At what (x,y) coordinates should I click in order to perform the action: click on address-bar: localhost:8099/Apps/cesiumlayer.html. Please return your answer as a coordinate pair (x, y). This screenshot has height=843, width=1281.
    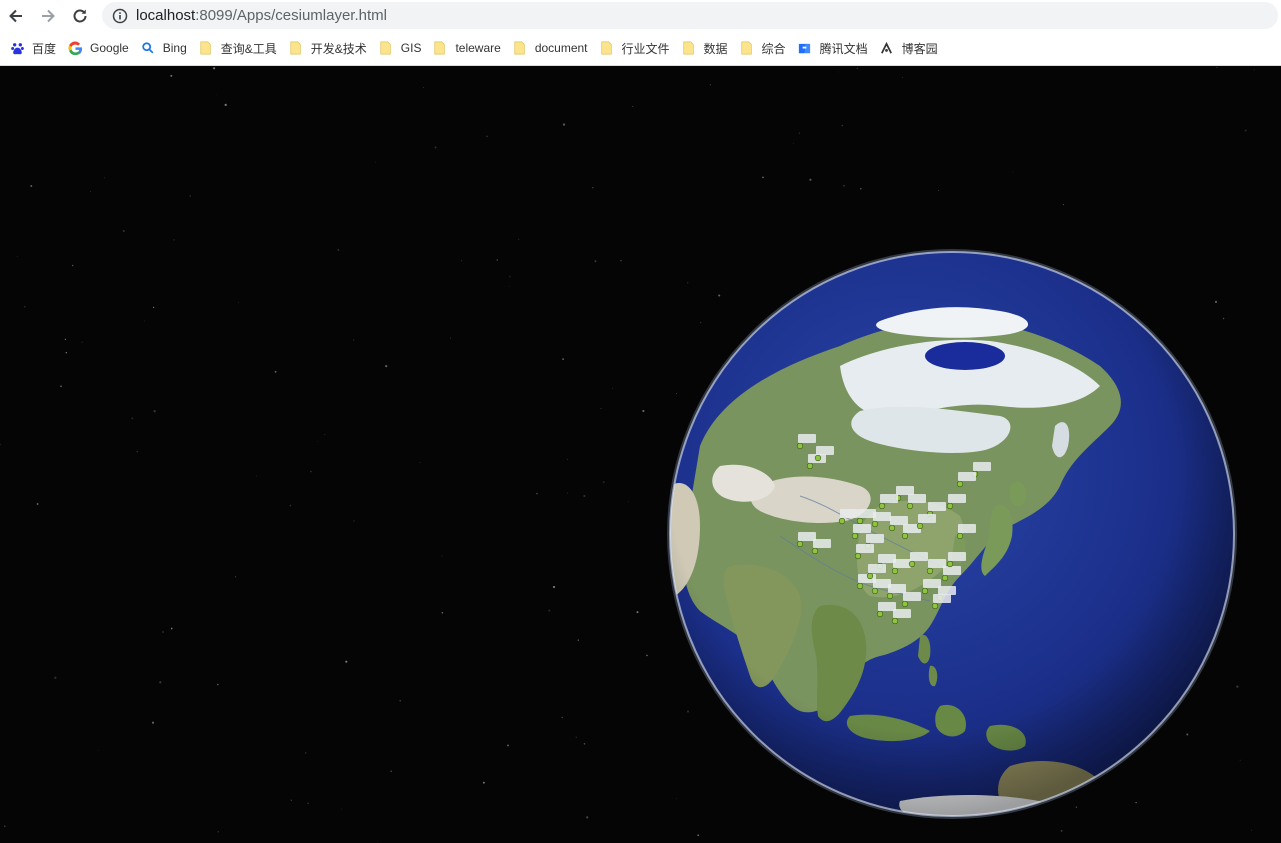
    Looking at the image, I should click on (690, 15).